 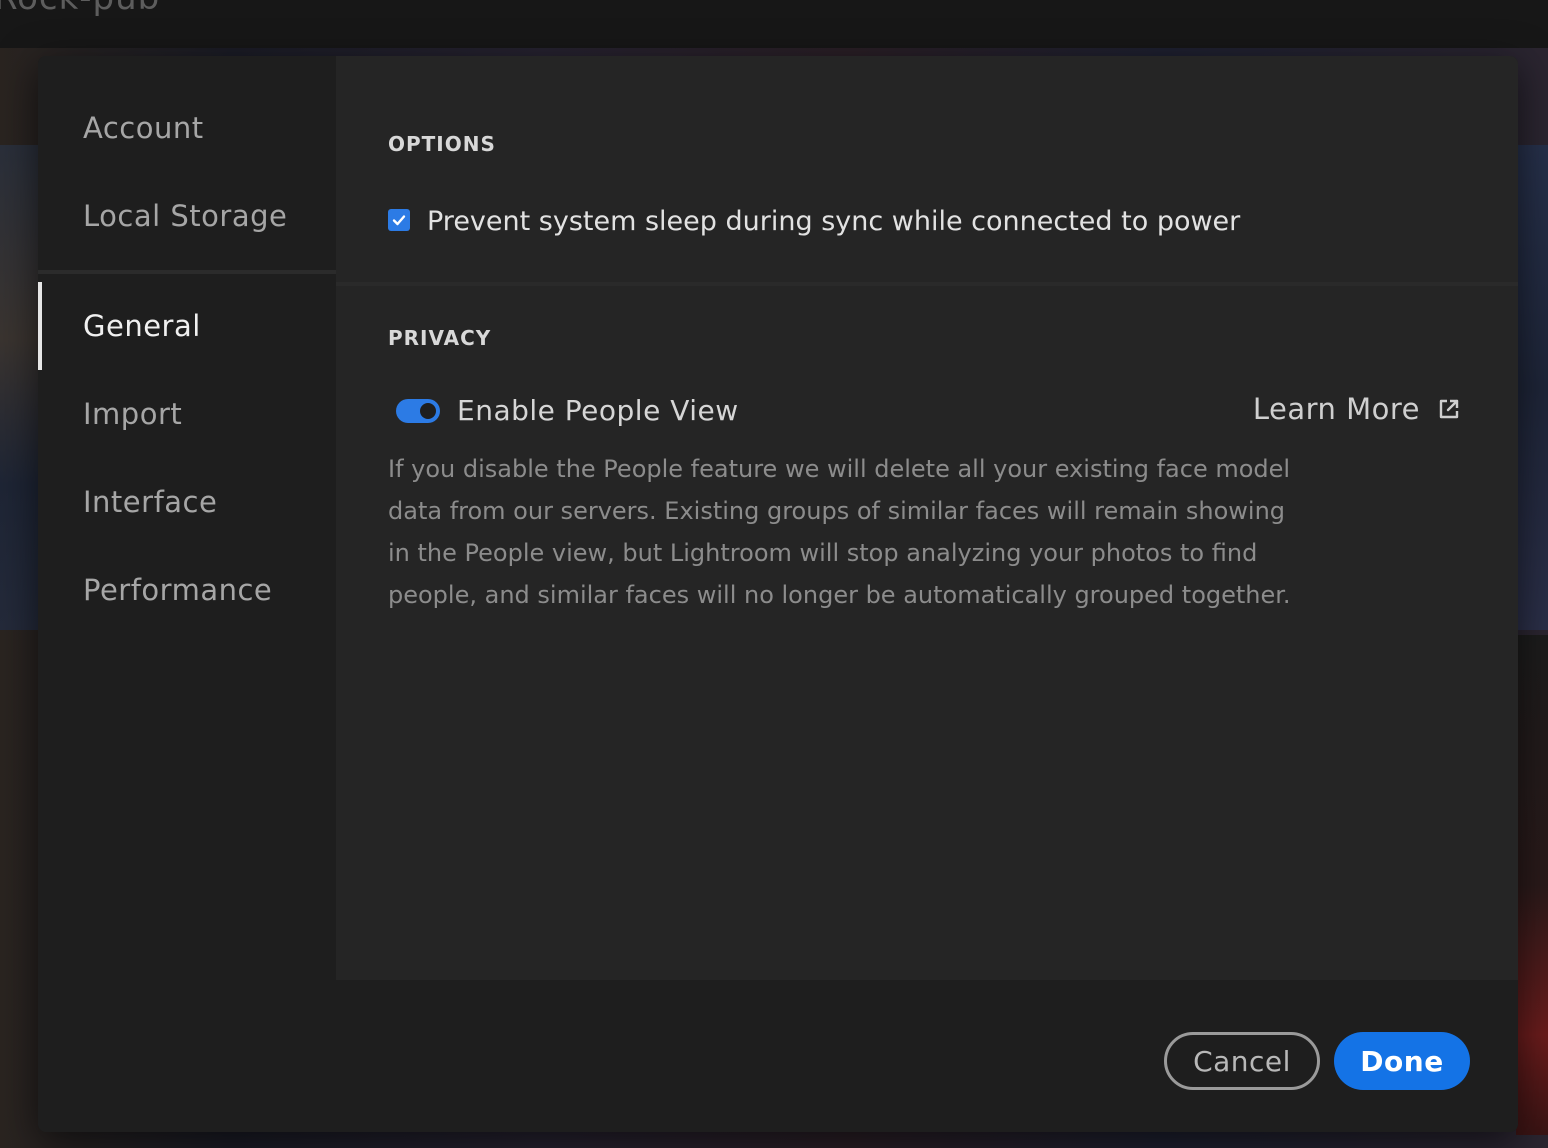 What do you see at coordinates (133, 414) in the screenshot?
I see `sidebar-item-label: Import` at bounding box center [133, 414].